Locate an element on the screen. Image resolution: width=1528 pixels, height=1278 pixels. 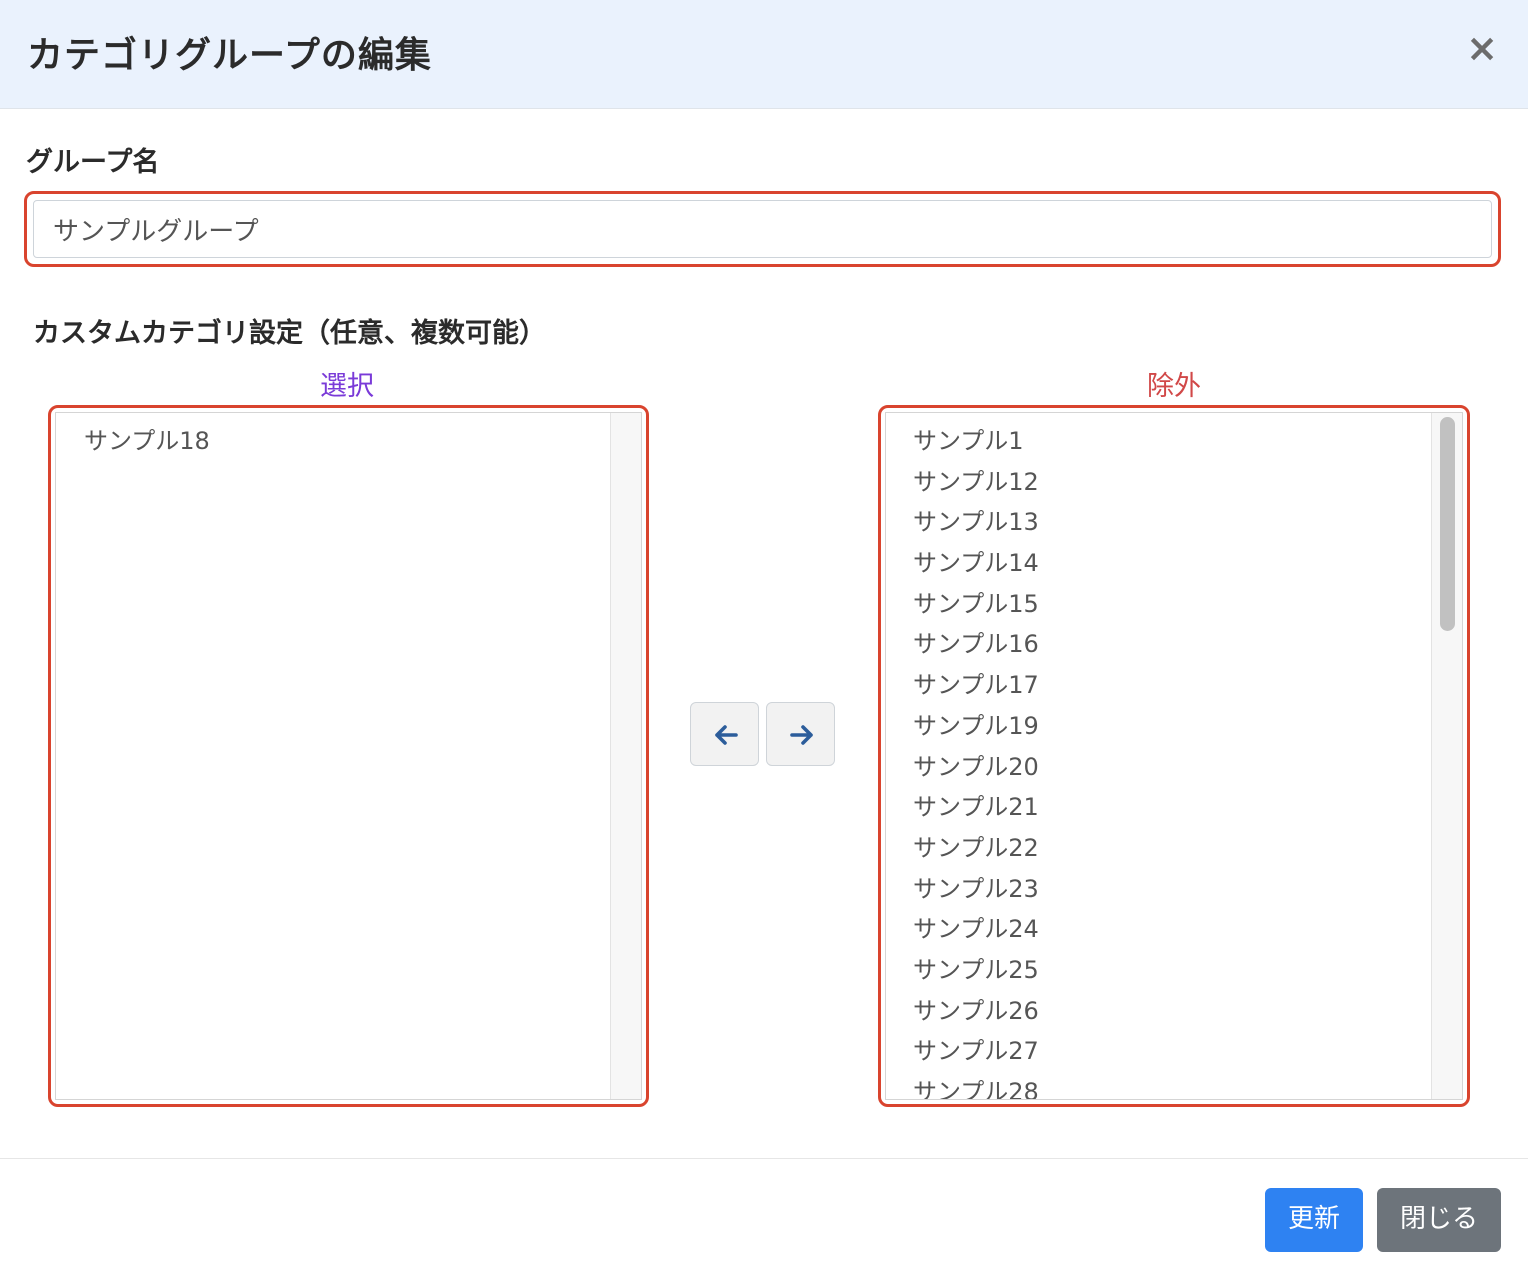
selected-scrollbar is located at coordinates (625, 756).